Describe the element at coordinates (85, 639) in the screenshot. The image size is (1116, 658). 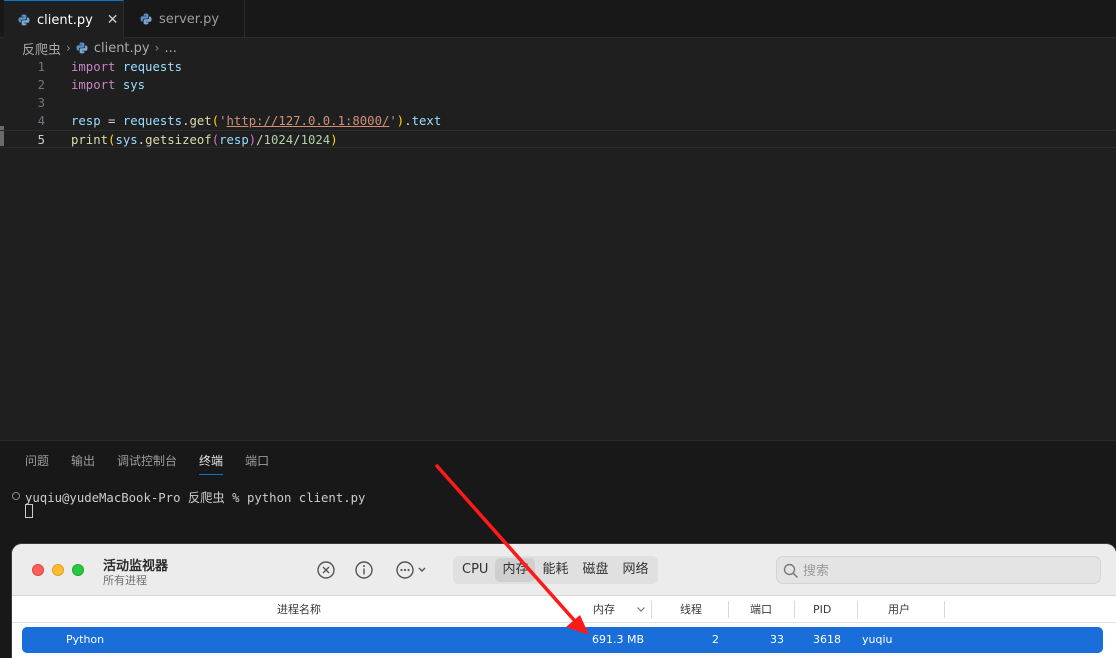
I see `row-process-name: Python` at that location.